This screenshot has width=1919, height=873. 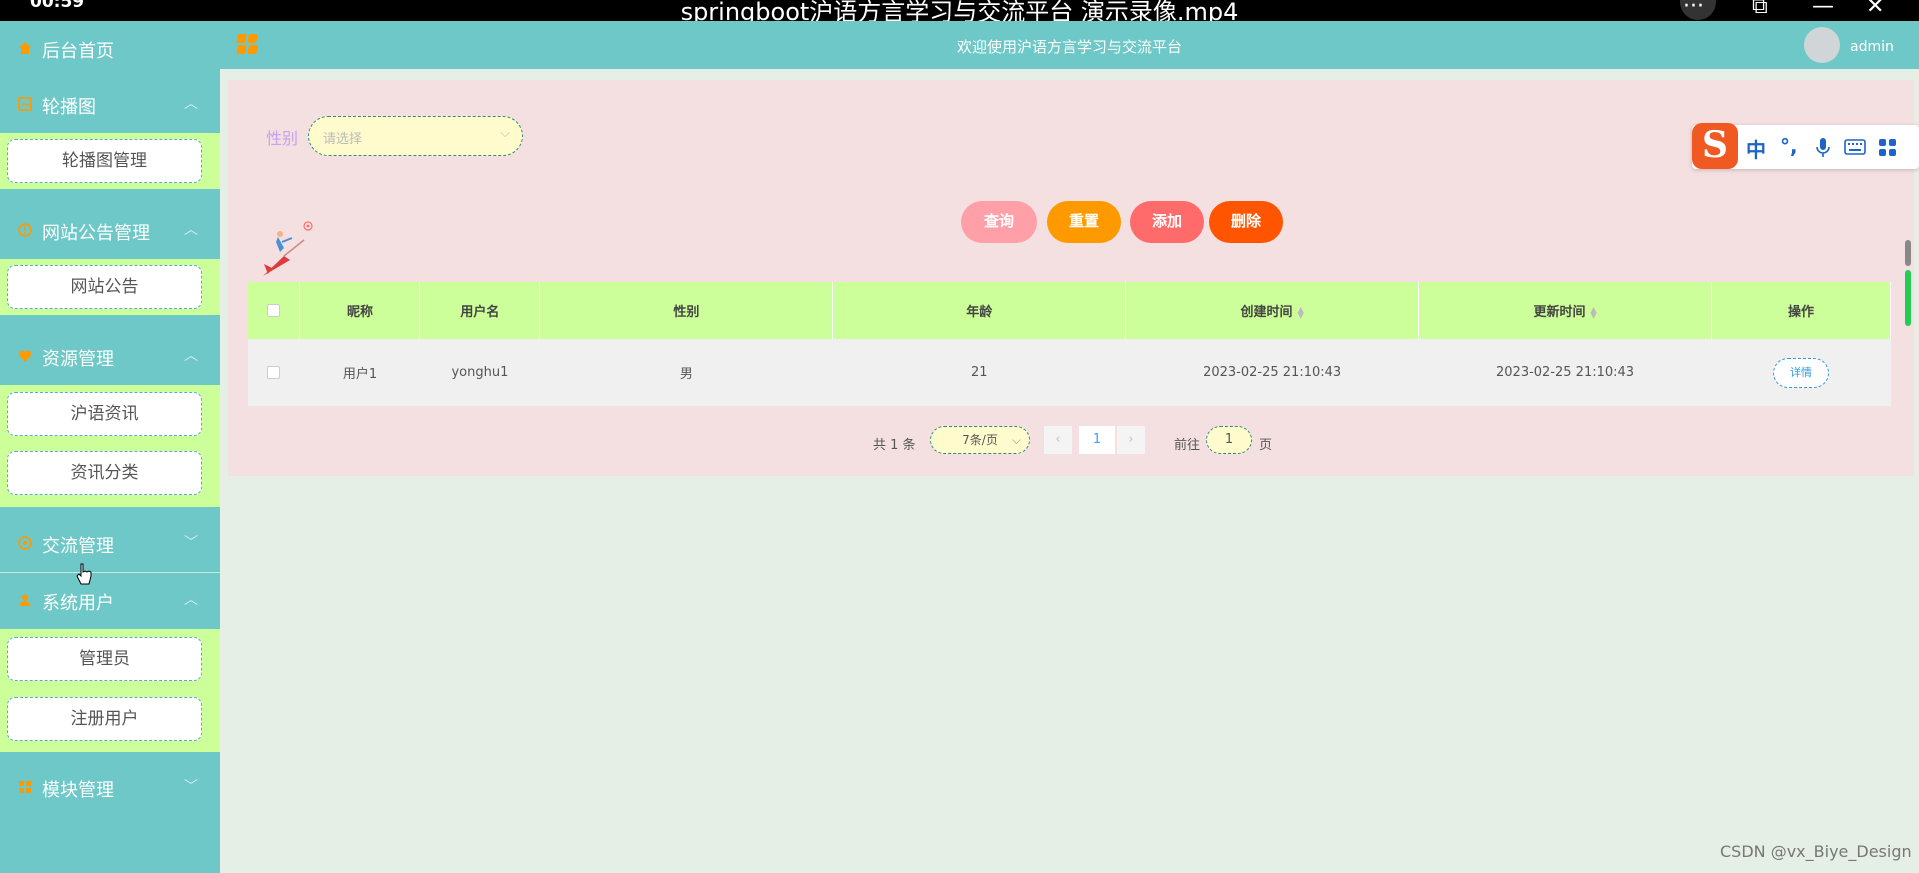 I want to click on select-all-header, so click(x=274, y=310).